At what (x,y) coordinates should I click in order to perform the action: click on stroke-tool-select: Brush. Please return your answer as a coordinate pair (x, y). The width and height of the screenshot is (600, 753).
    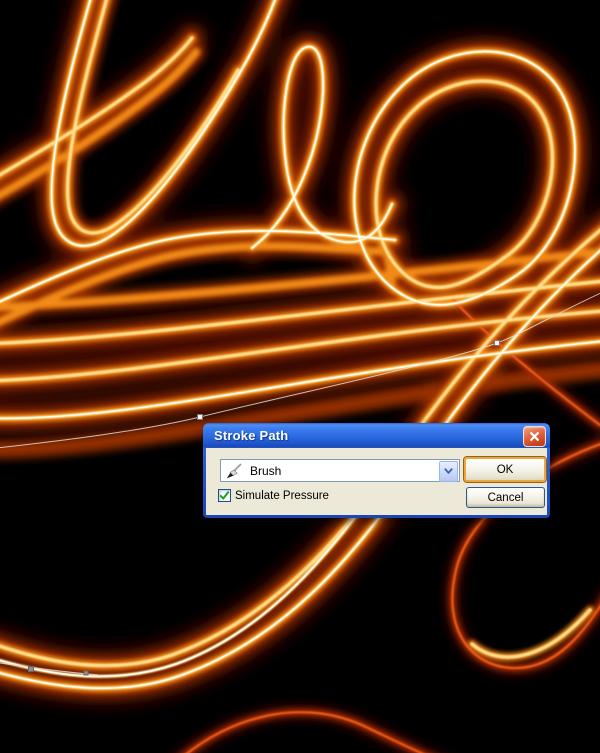
    Looking at the image, I should click on (340, 470).